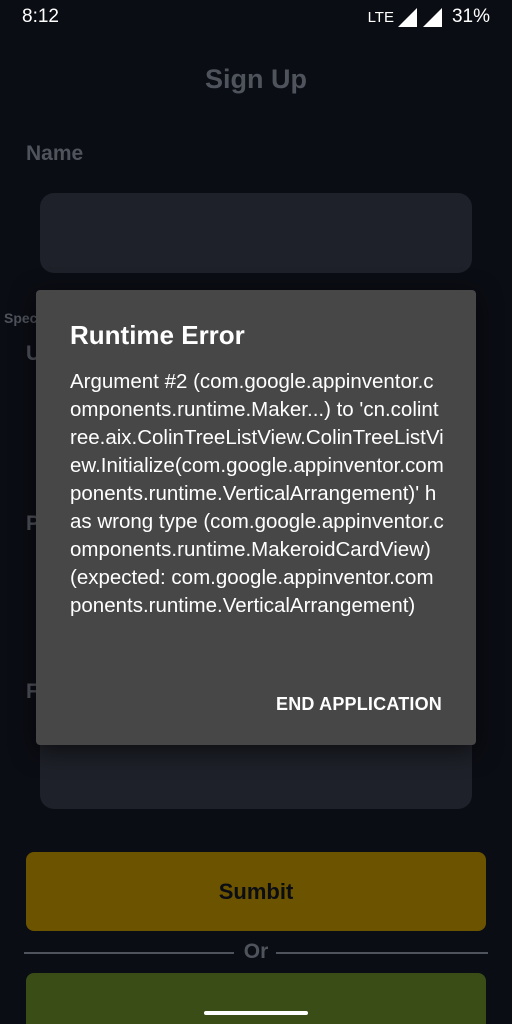 This screenshot has height=1024, width=512. What do you see at coordinates (55, 153) in the screenshot?
I see `name-label: Name` at bounding box center [55, 153].